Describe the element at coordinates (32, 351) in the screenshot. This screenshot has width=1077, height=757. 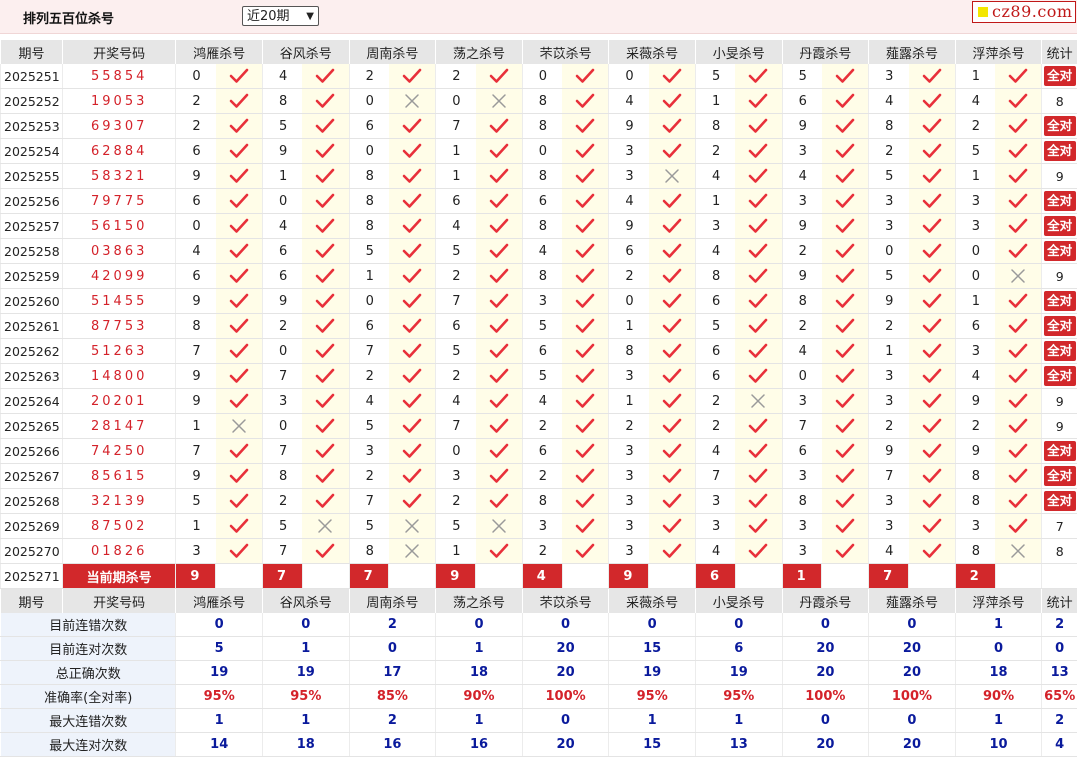
I see `issue-cell: 2025262` at that location.